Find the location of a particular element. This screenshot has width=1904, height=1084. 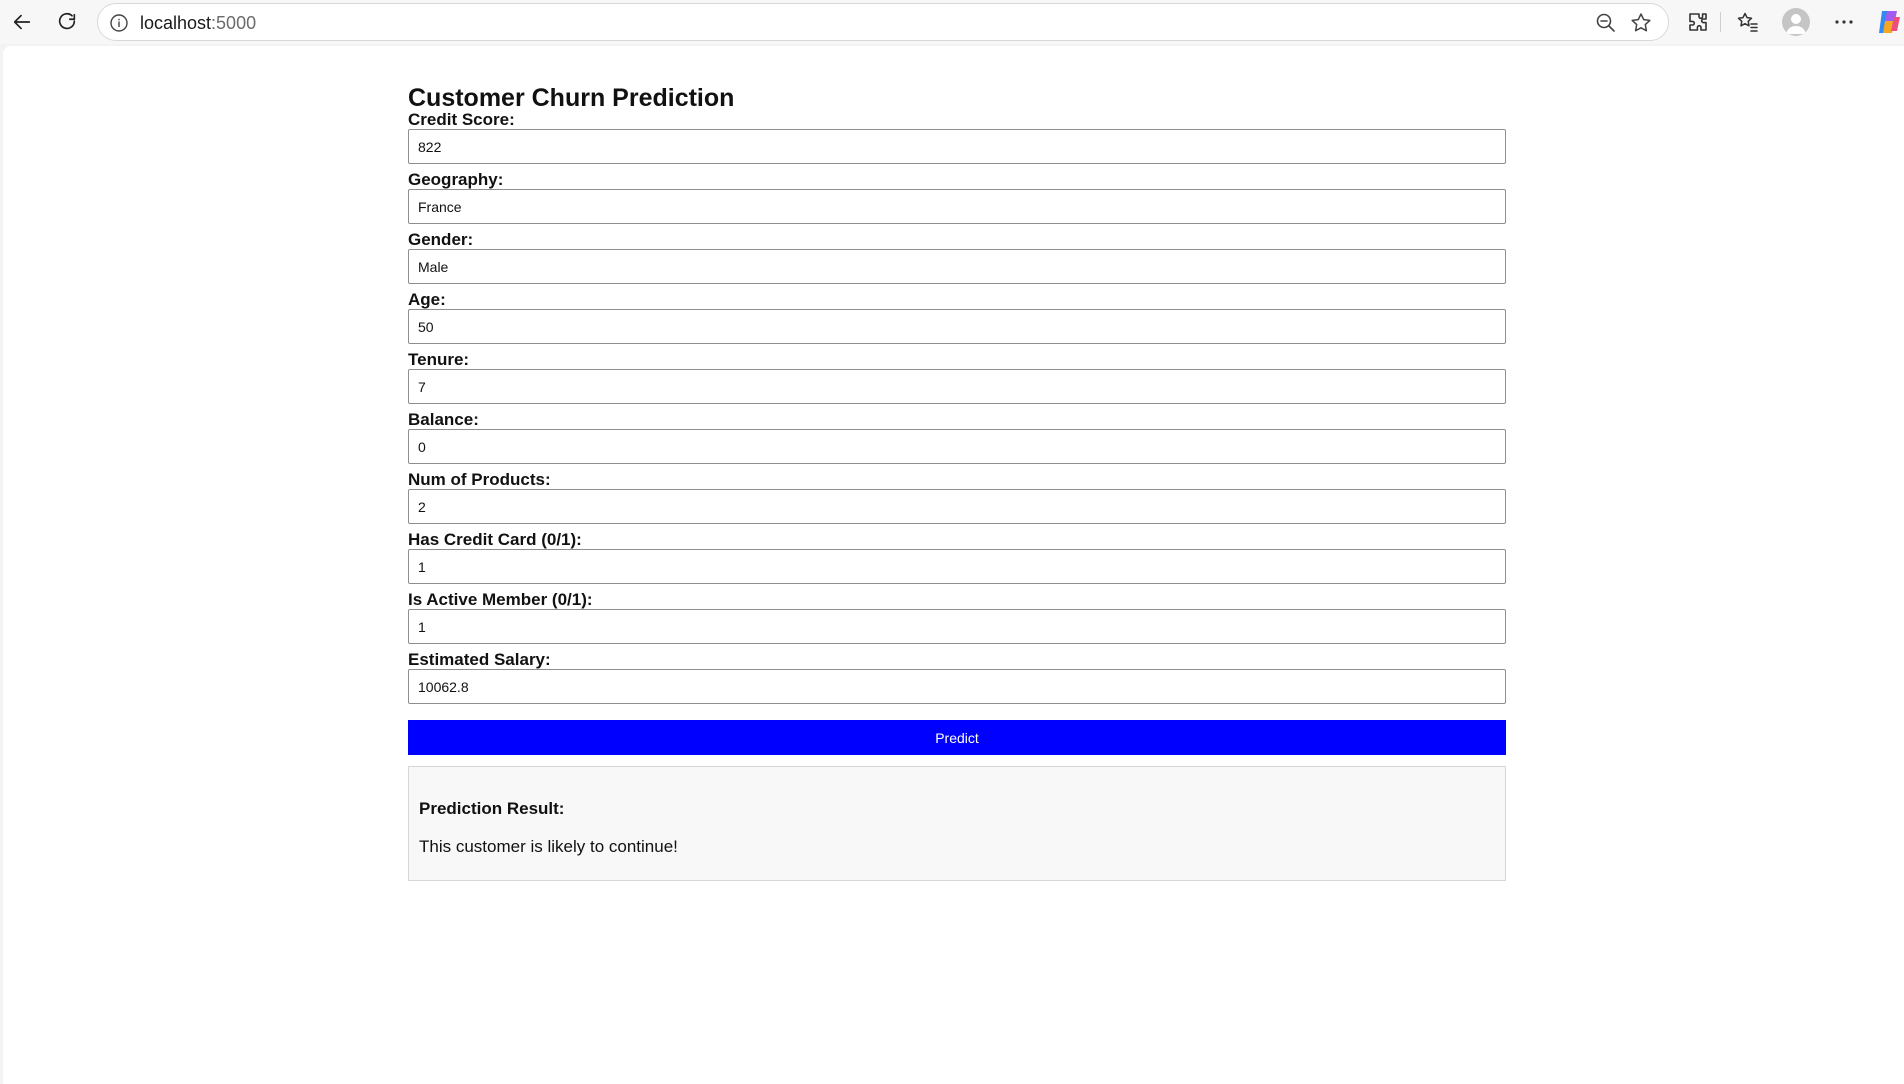

site-info-icon is located at coordinates (119, 23).